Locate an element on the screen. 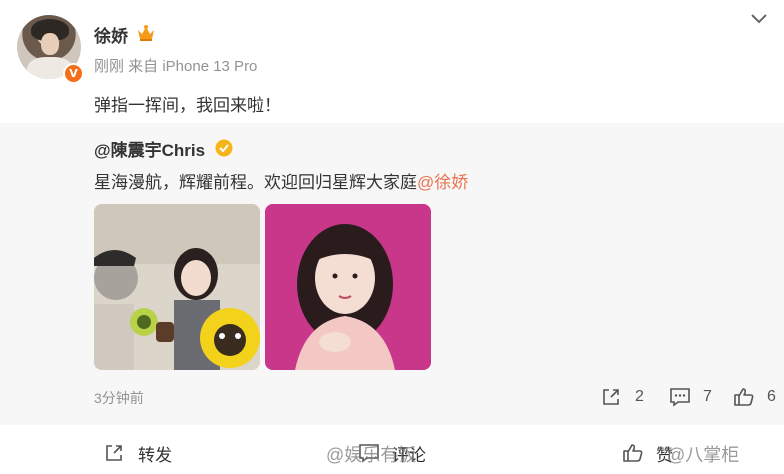 Image resolution: width=784 pixels, height=474 pixels. repost-comment-stat: 7 is located at coordinates (690, 397).